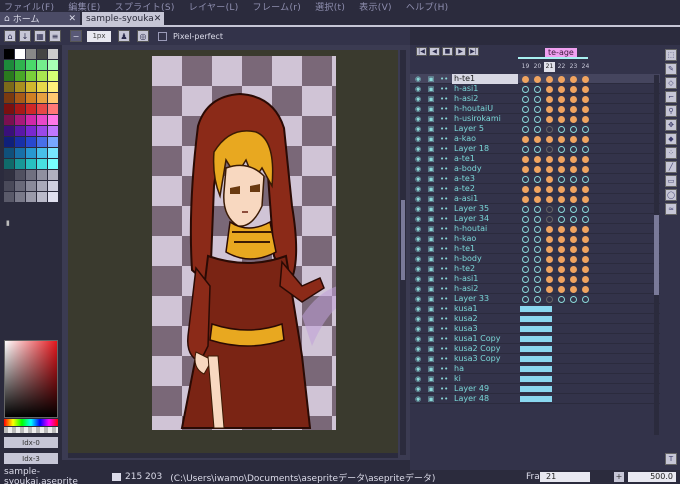 This screenshot has height=484, width=680. I want to click on frame-header-cell: 24, so click(585, 67).